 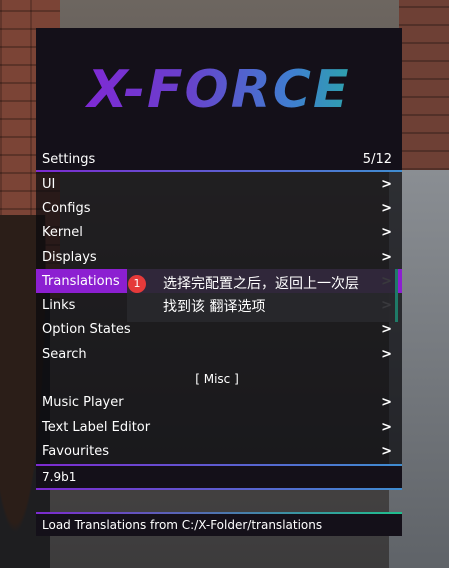 I want to click on version-bar: 7.9b1, so click(x=219, y=477).